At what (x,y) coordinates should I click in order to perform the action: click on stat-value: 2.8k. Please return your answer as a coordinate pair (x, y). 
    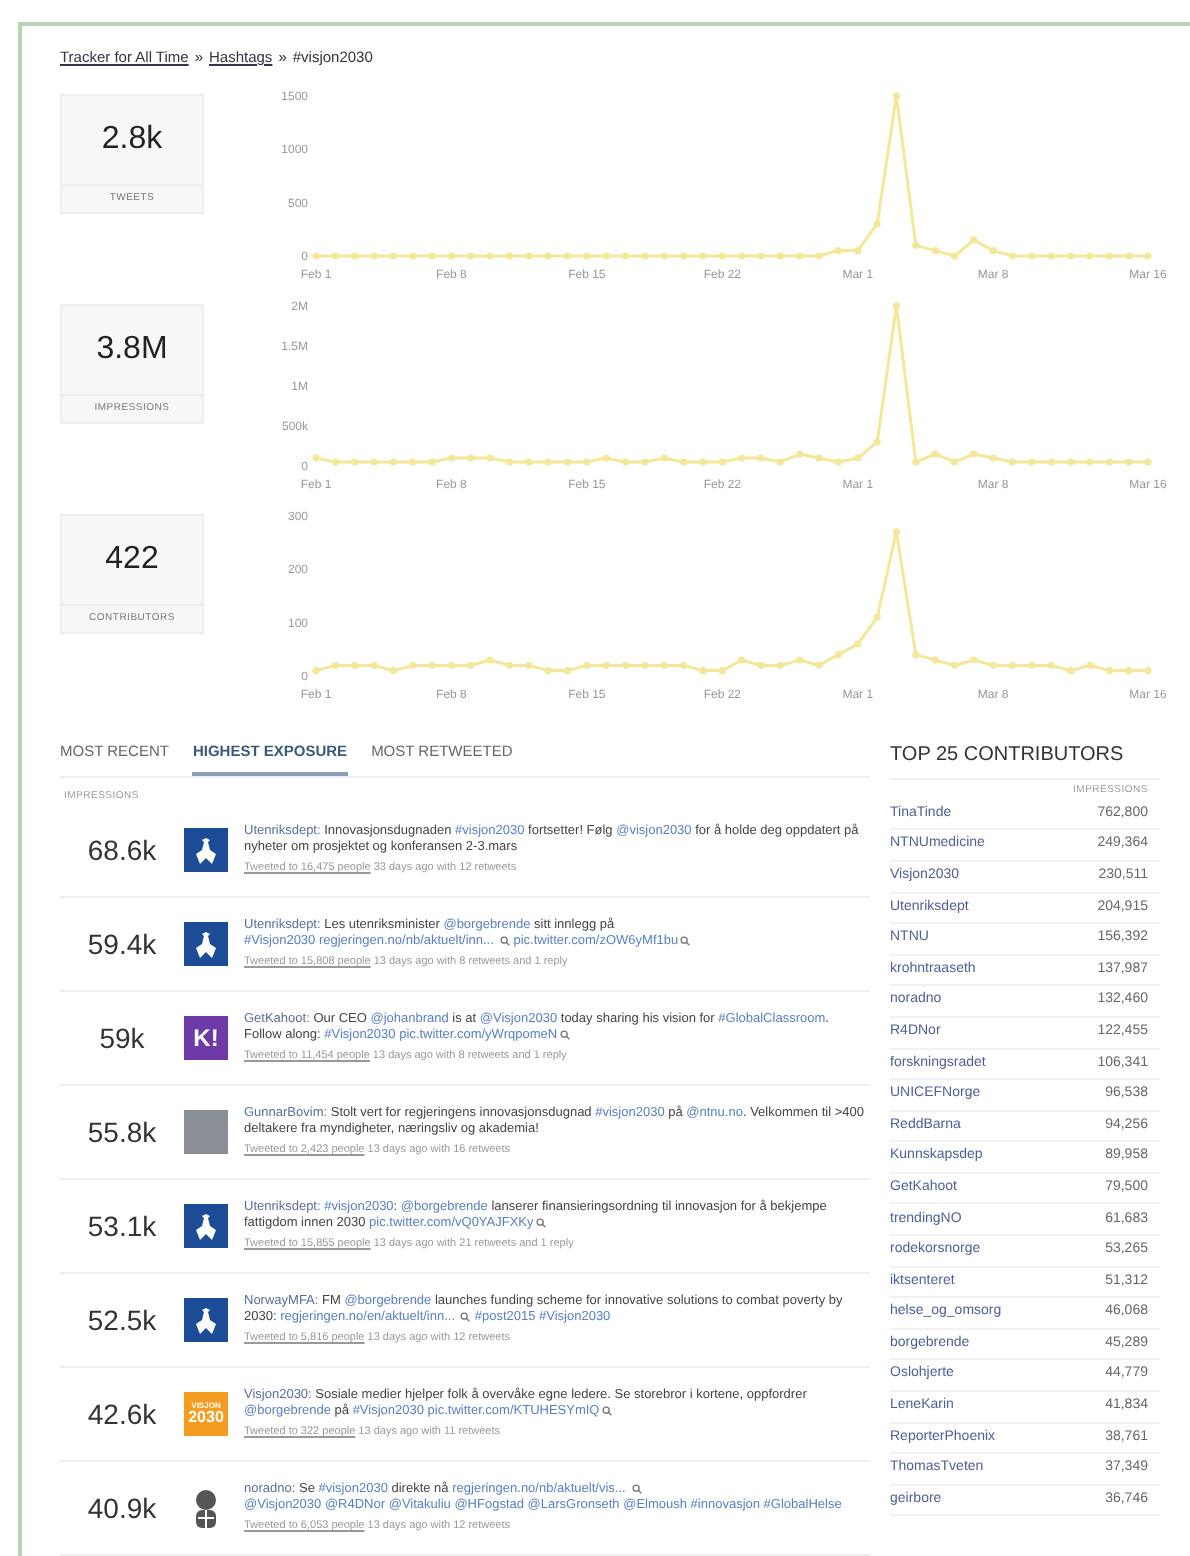
    Looking at the image, I should click on (132, 140).